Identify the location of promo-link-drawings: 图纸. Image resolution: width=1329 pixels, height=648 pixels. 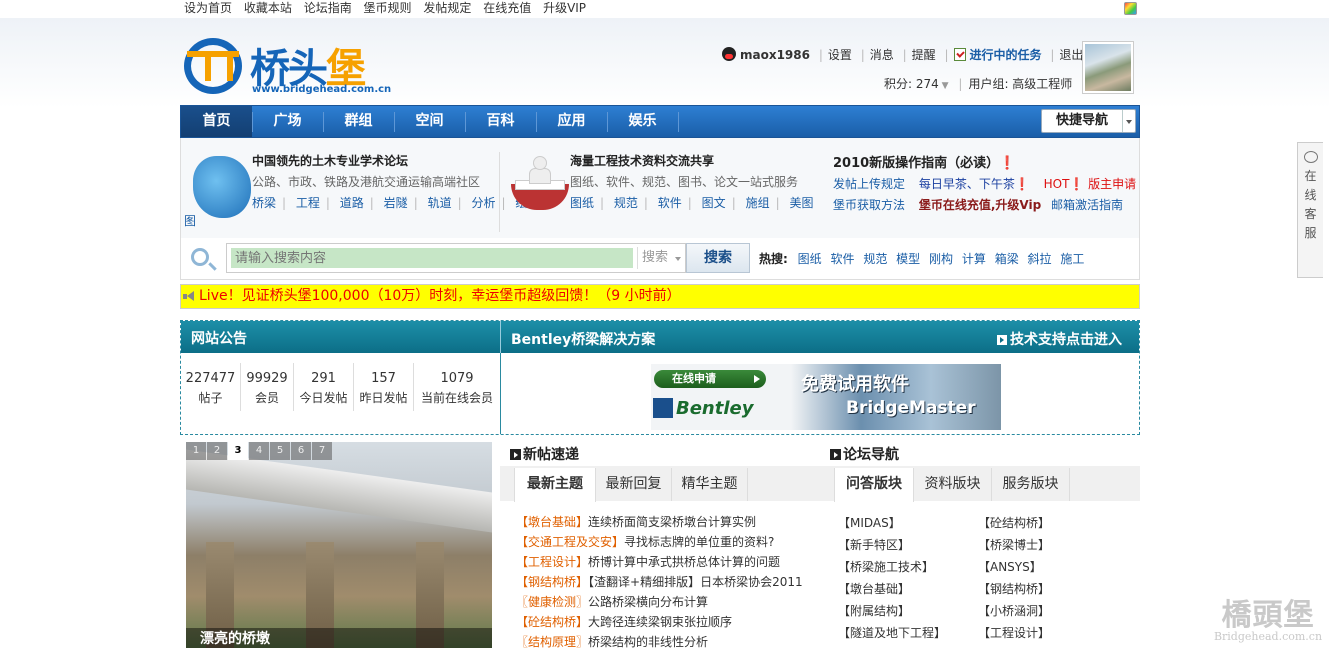
(582, 203).